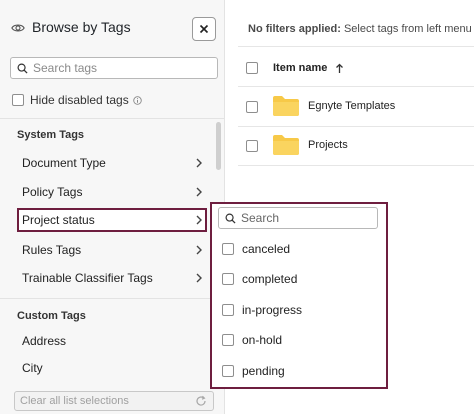  I want to click on option-completed: completed, so click(259, 279).